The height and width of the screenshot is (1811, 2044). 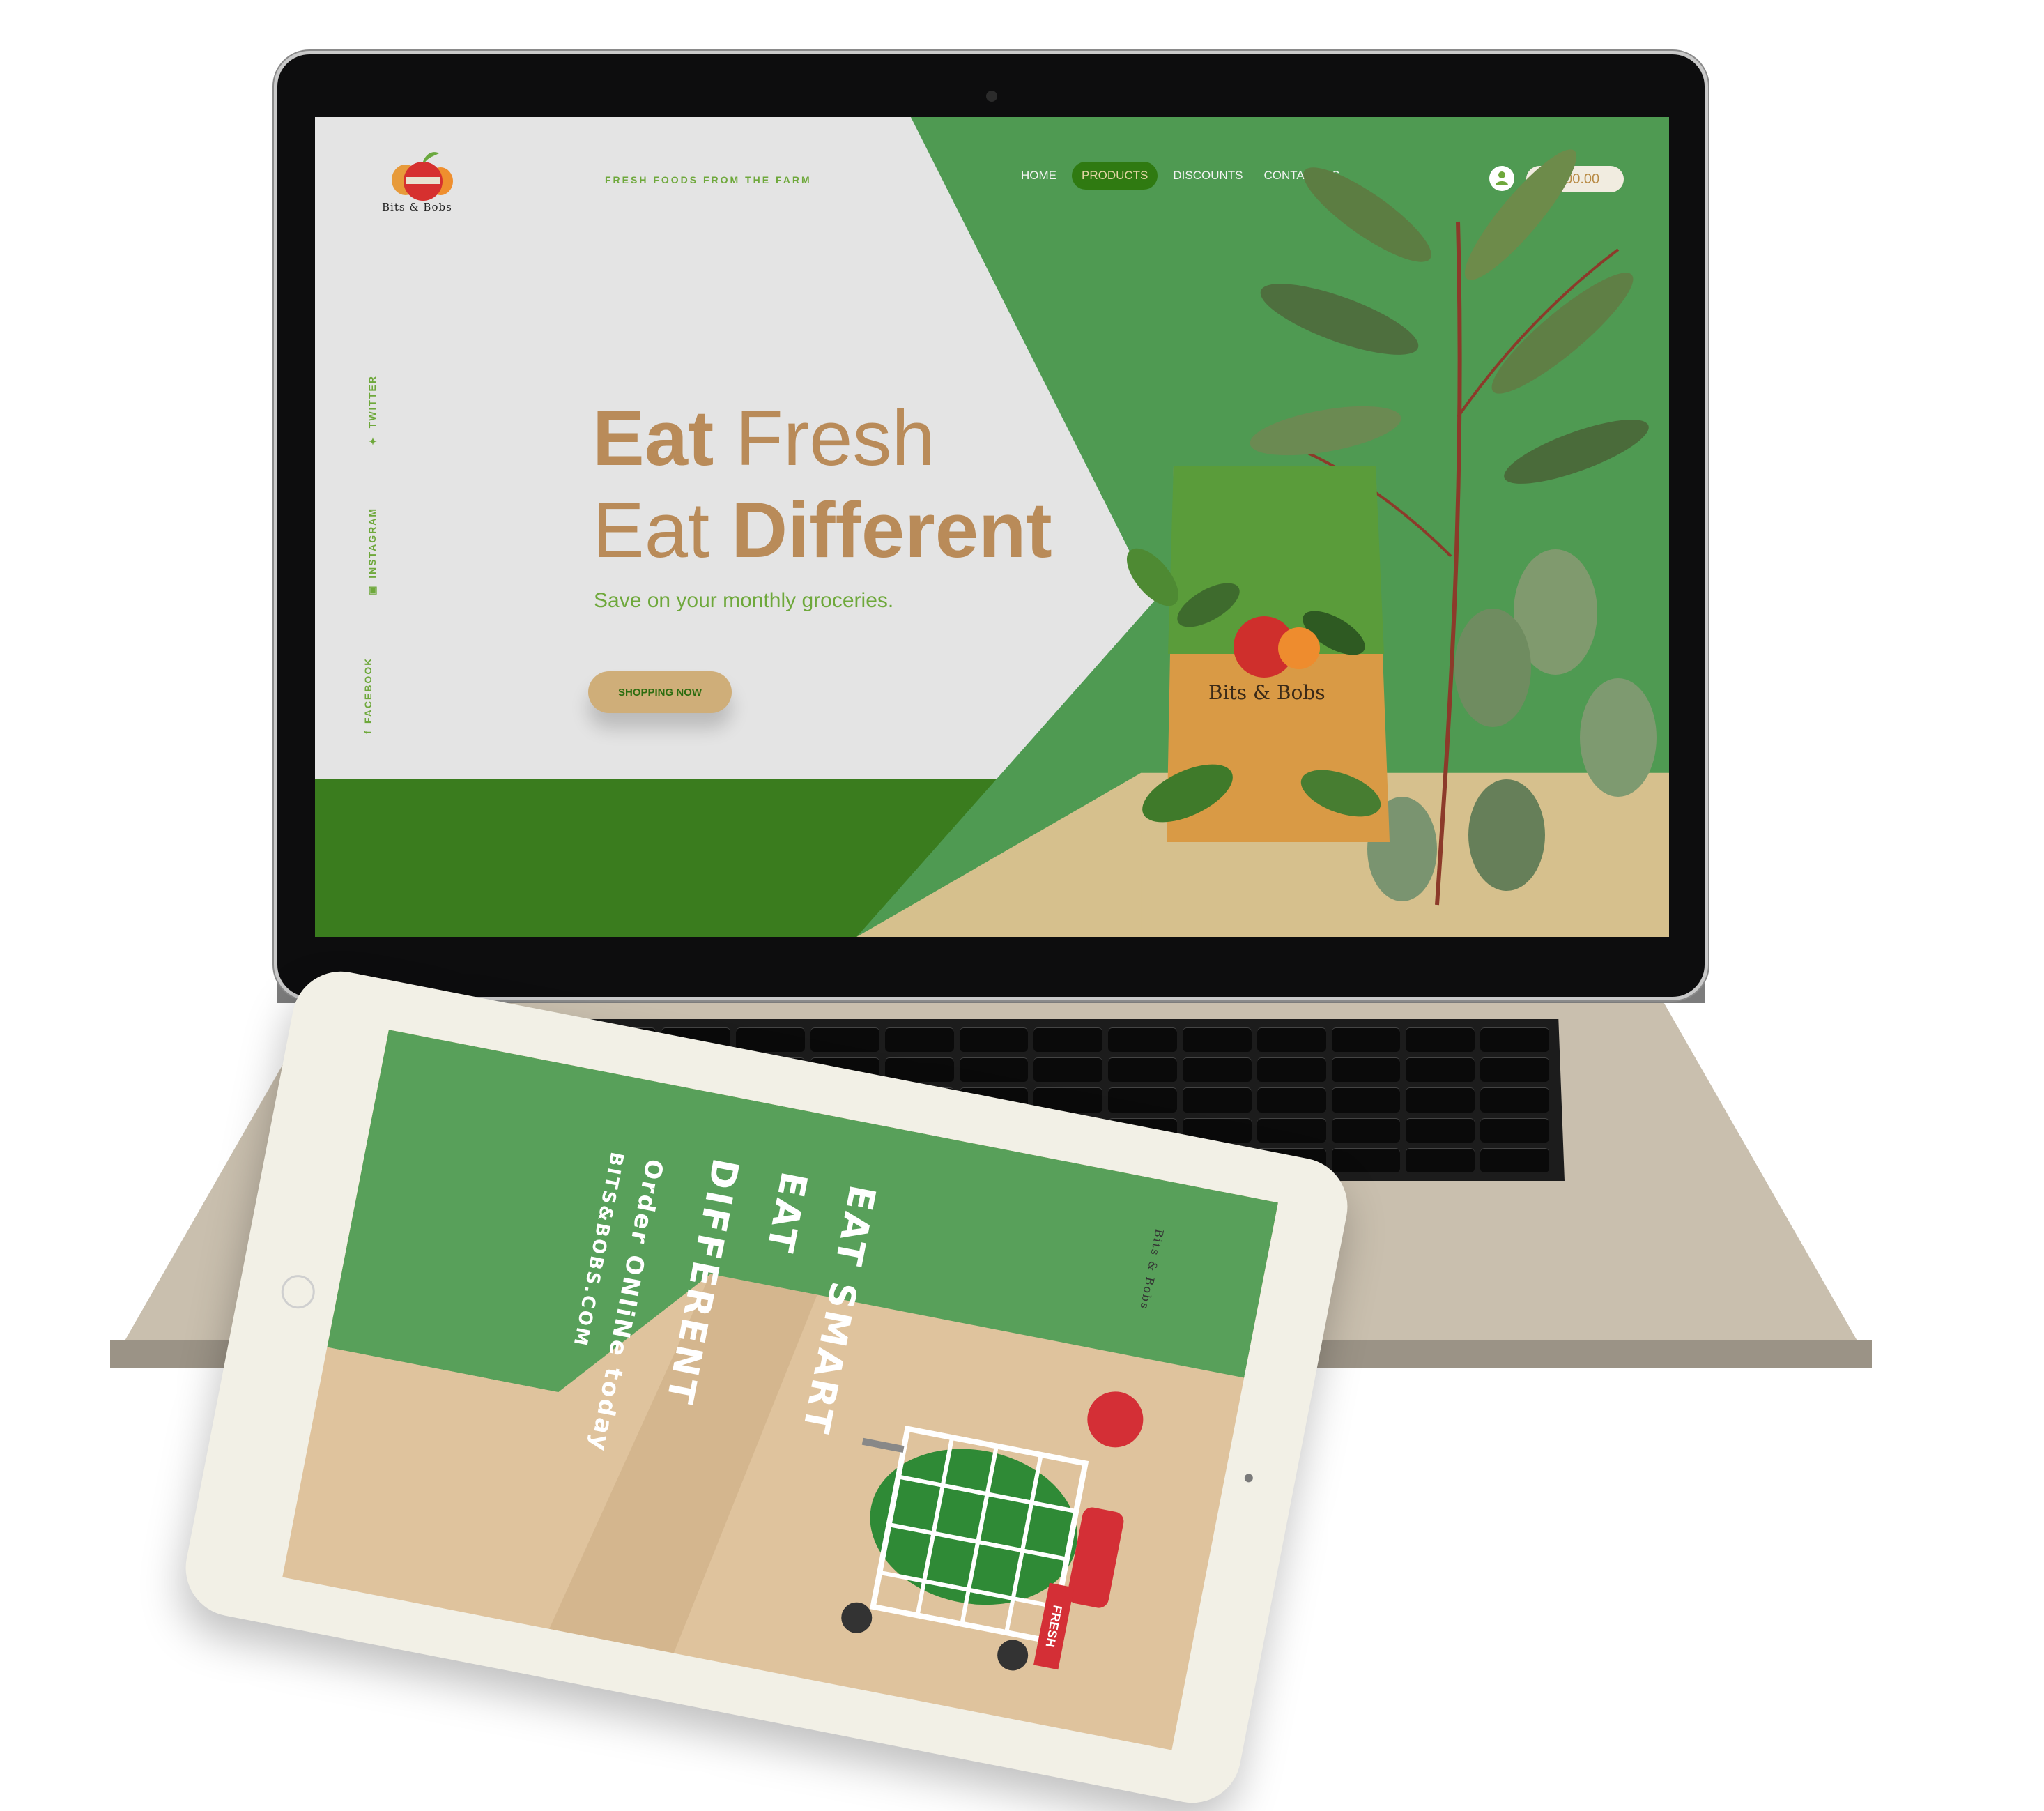 I want to click on social-twitter-link: ✦ TWITTER, so click(x=373, y=410).